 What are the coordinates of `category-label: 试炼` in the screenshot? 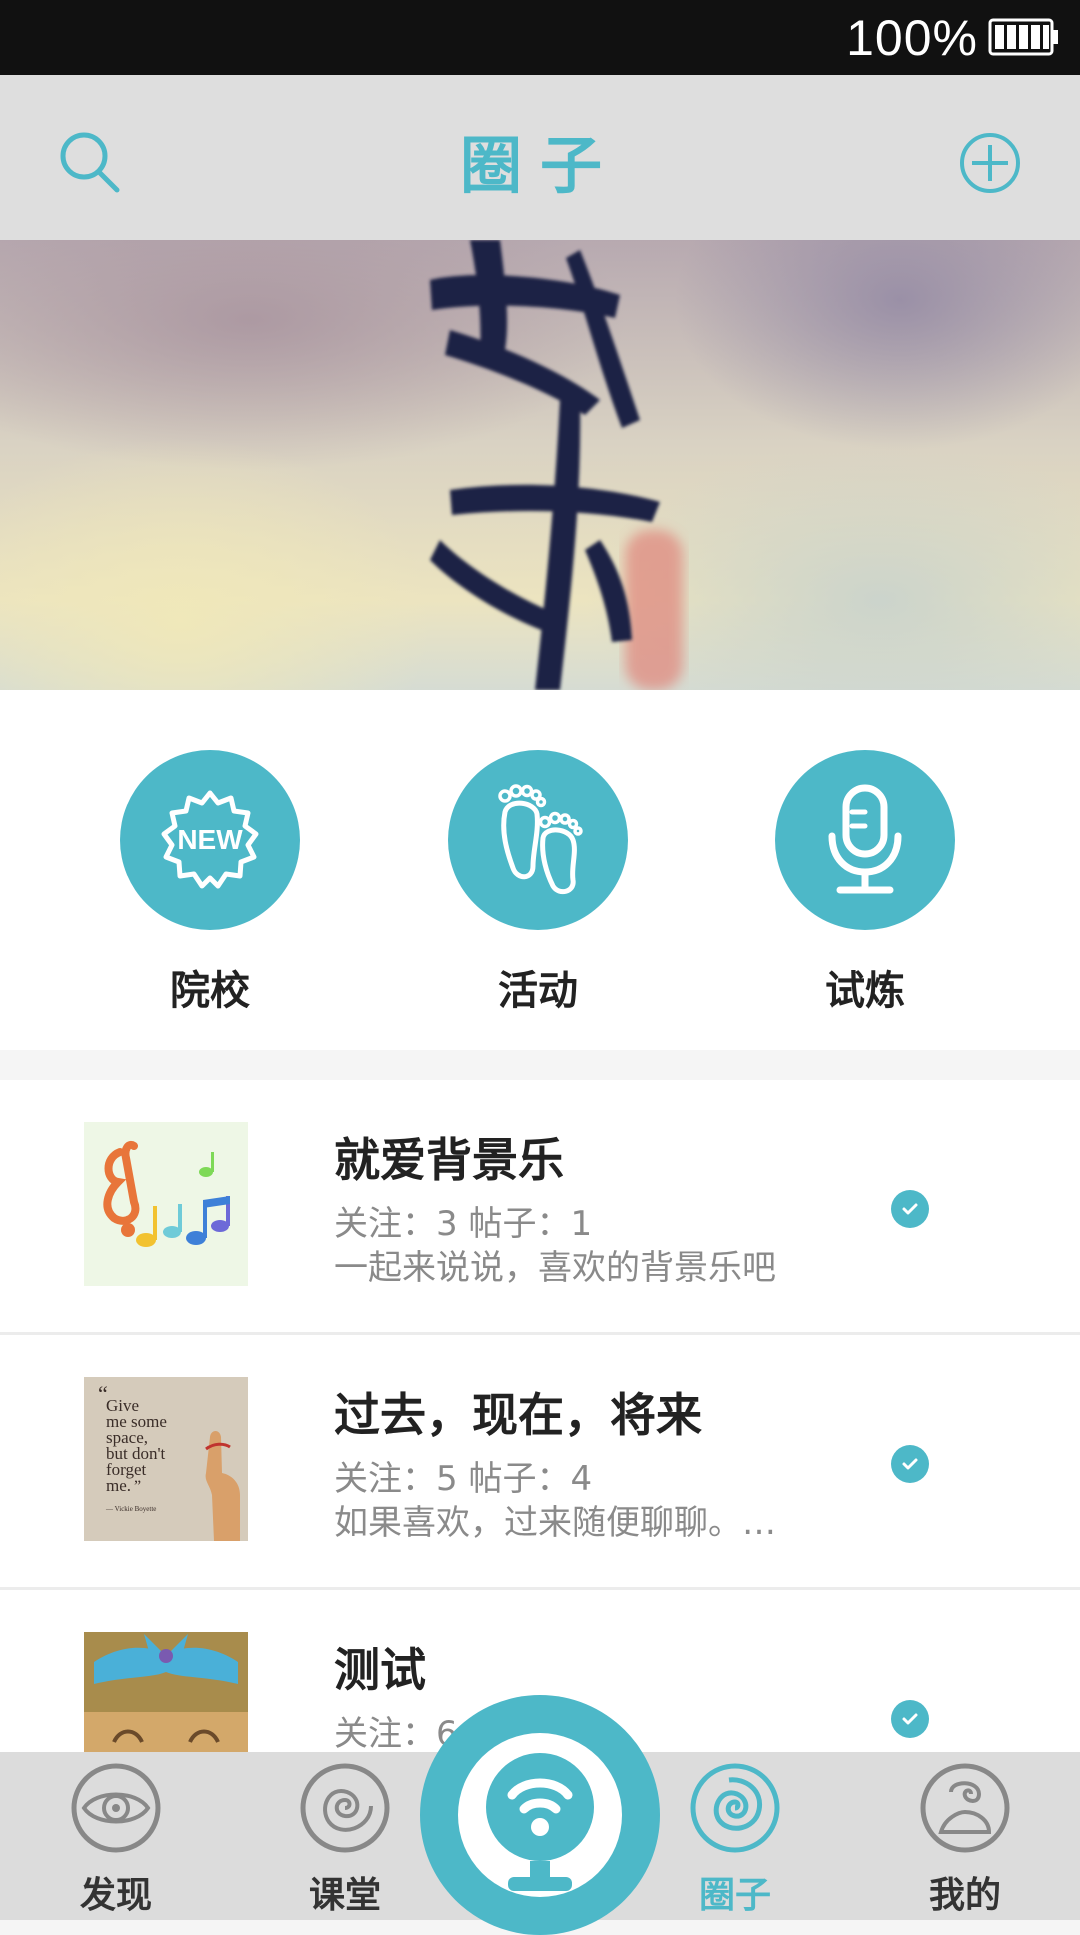 It's located at (865, 991).